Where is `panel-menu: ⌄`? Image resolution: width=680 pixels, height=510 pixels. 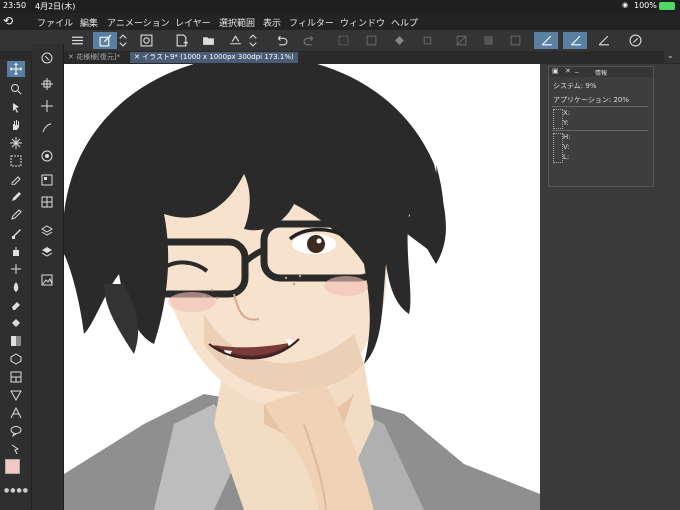 panel-menu: ⌄ is located at coordinates (672, 57).